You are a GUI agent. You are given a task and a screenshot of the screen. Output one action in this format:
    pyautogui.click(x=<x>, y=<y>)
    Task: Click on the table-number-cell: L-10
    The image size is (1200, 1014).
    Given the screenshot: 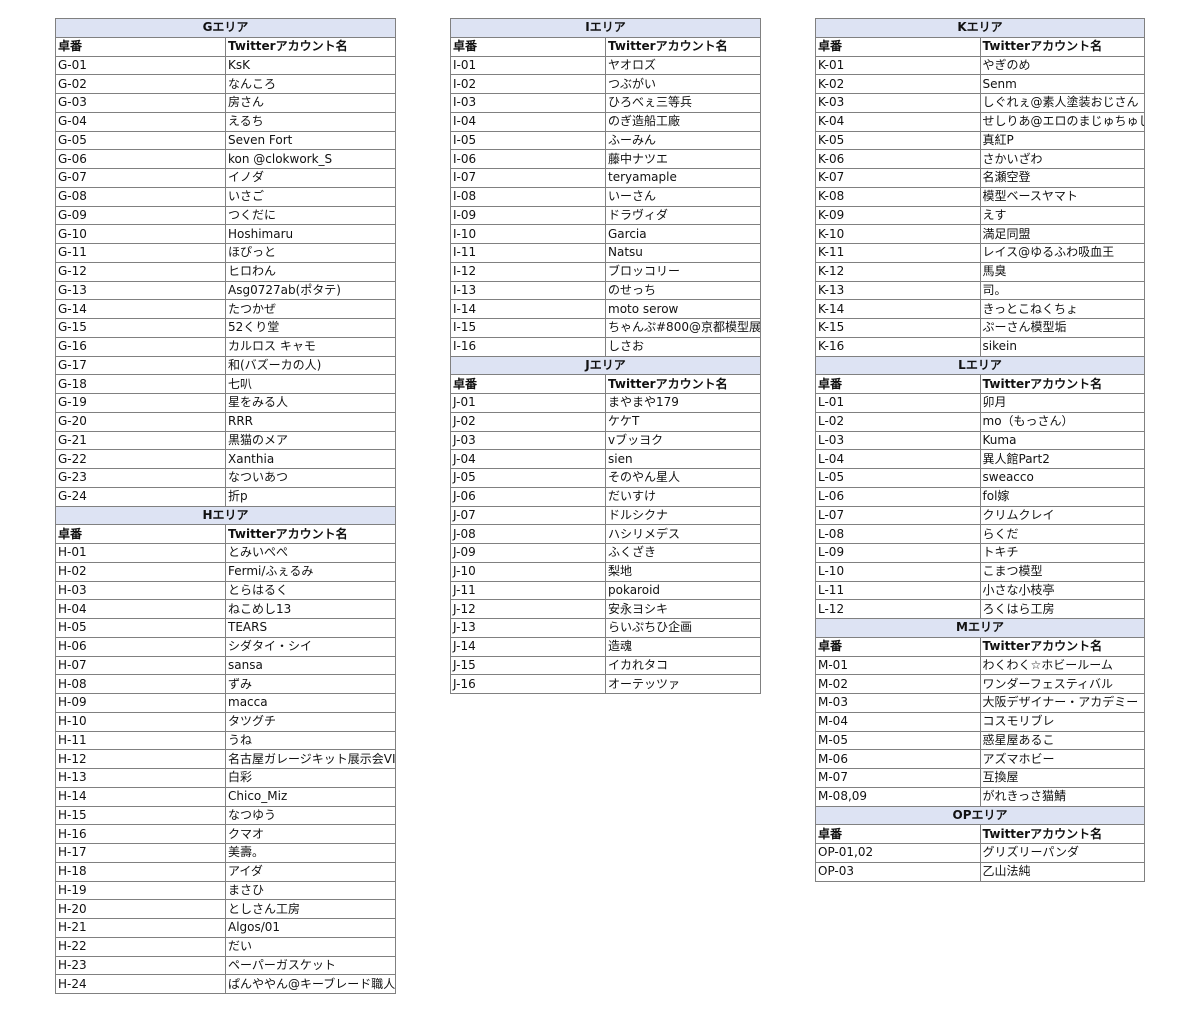 What is the action you would take?
    pyautogui.click(x=898, y=571)
    